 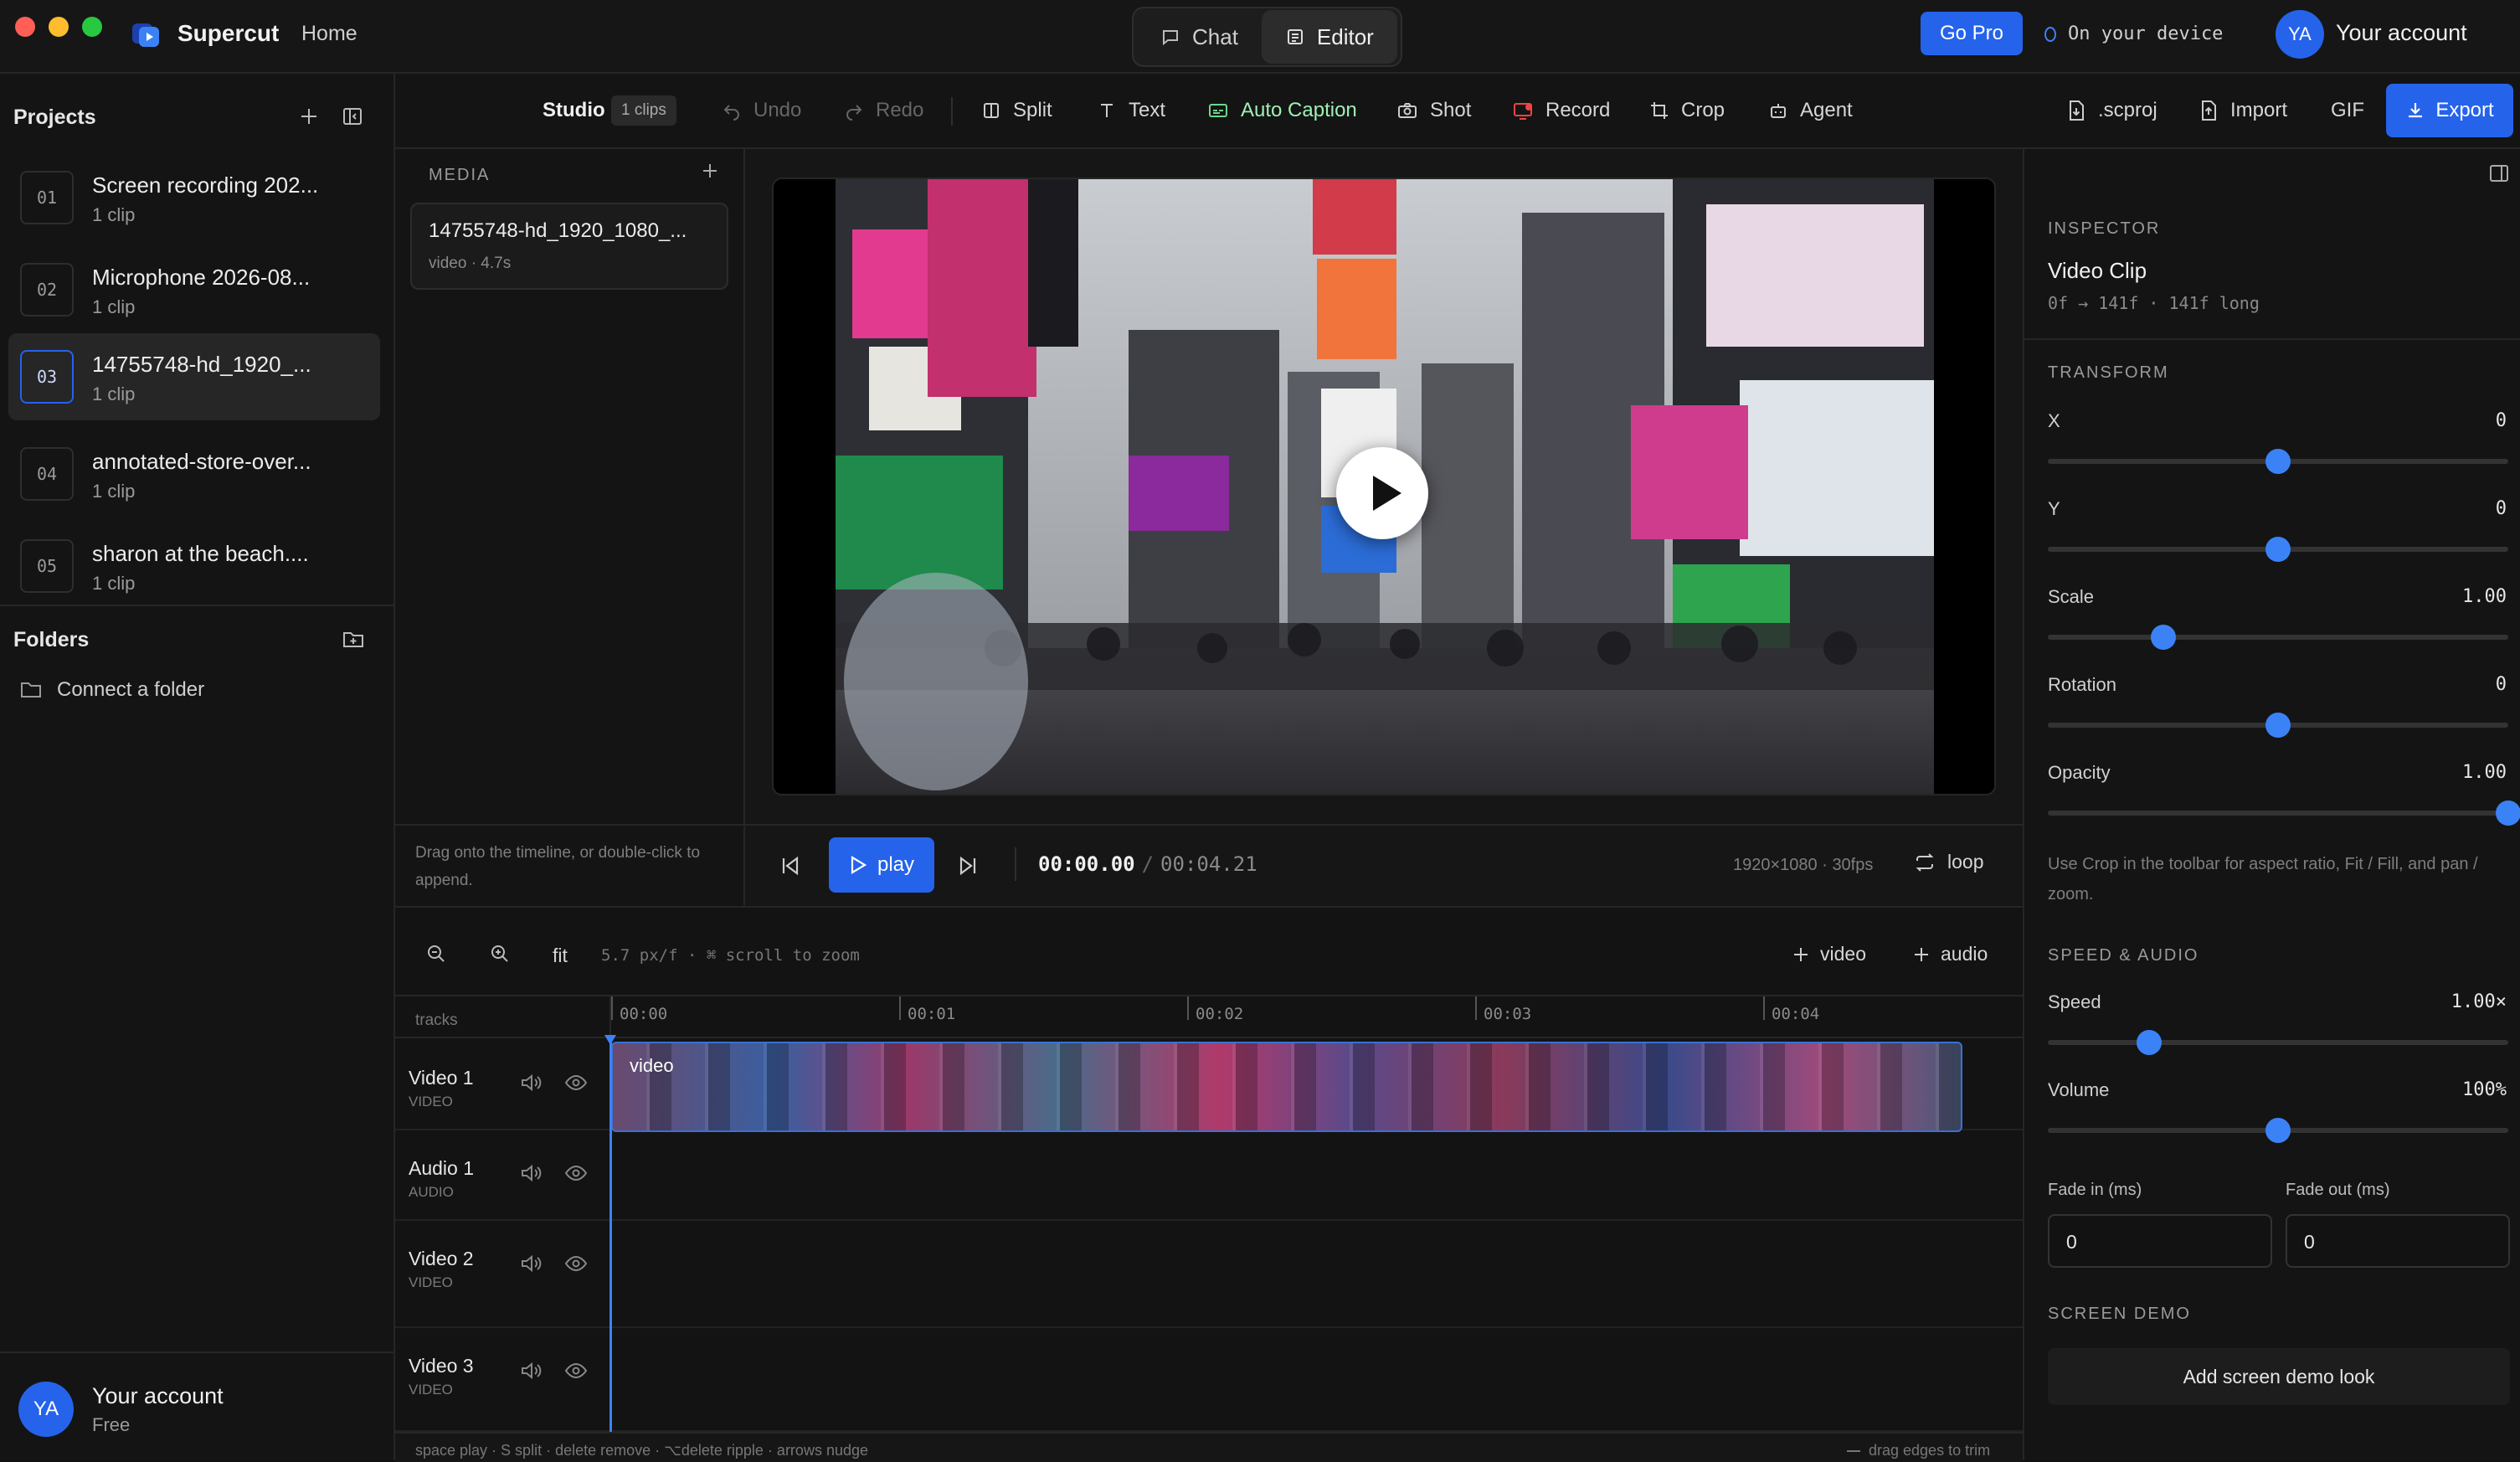 What do you see at coordinates (47, 377) in the screenshot?
I see `project-number: 03` at bounding box center [47, 377].